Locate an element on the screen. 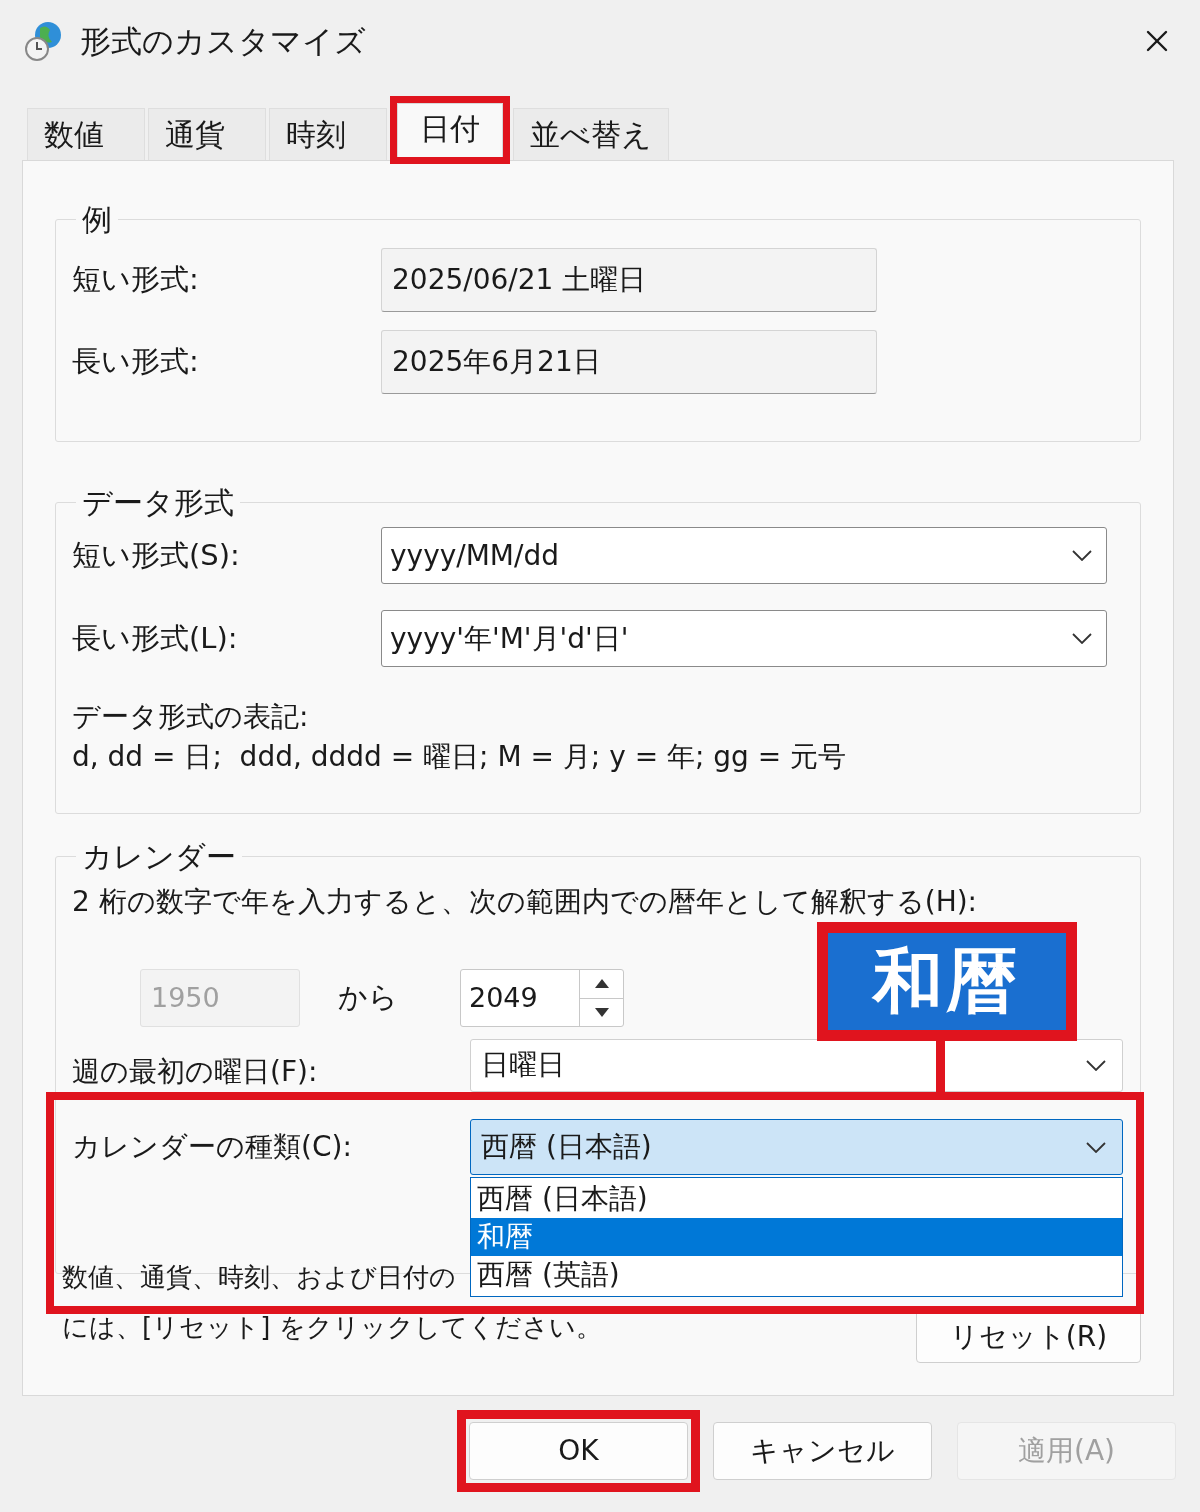  tab: 日付 is located at coordinates (450, 130).